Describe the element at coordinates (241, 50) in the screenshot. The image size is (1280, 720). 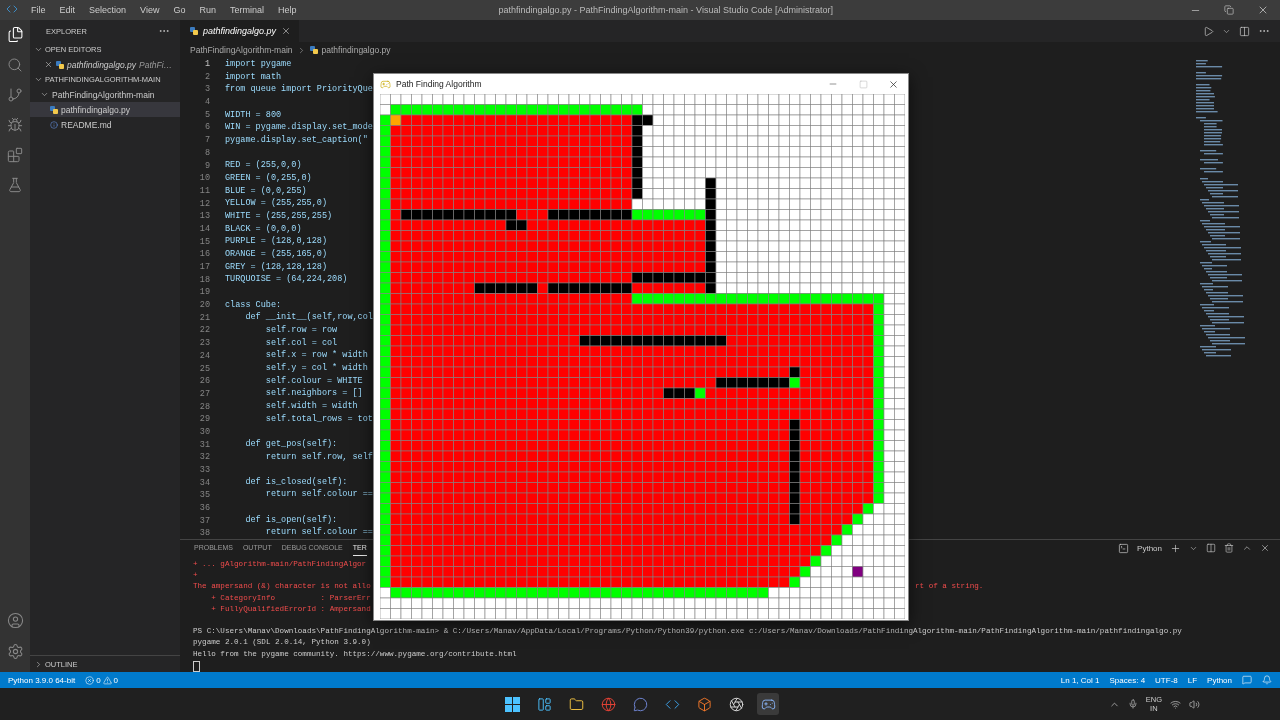
I see `breadcrumb-item: PathFindingAlgorithm-main` at that location.